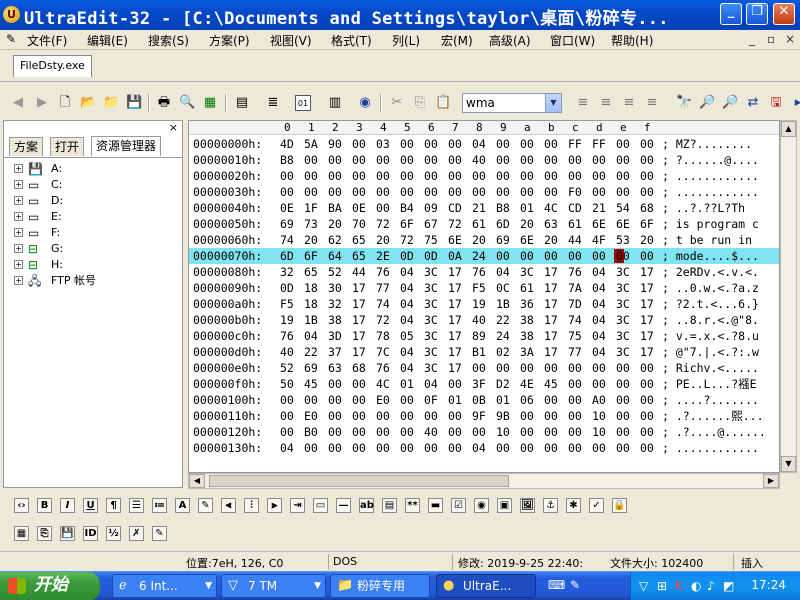  I want to click on checkbox-icon: ☑, so click(458, 505).